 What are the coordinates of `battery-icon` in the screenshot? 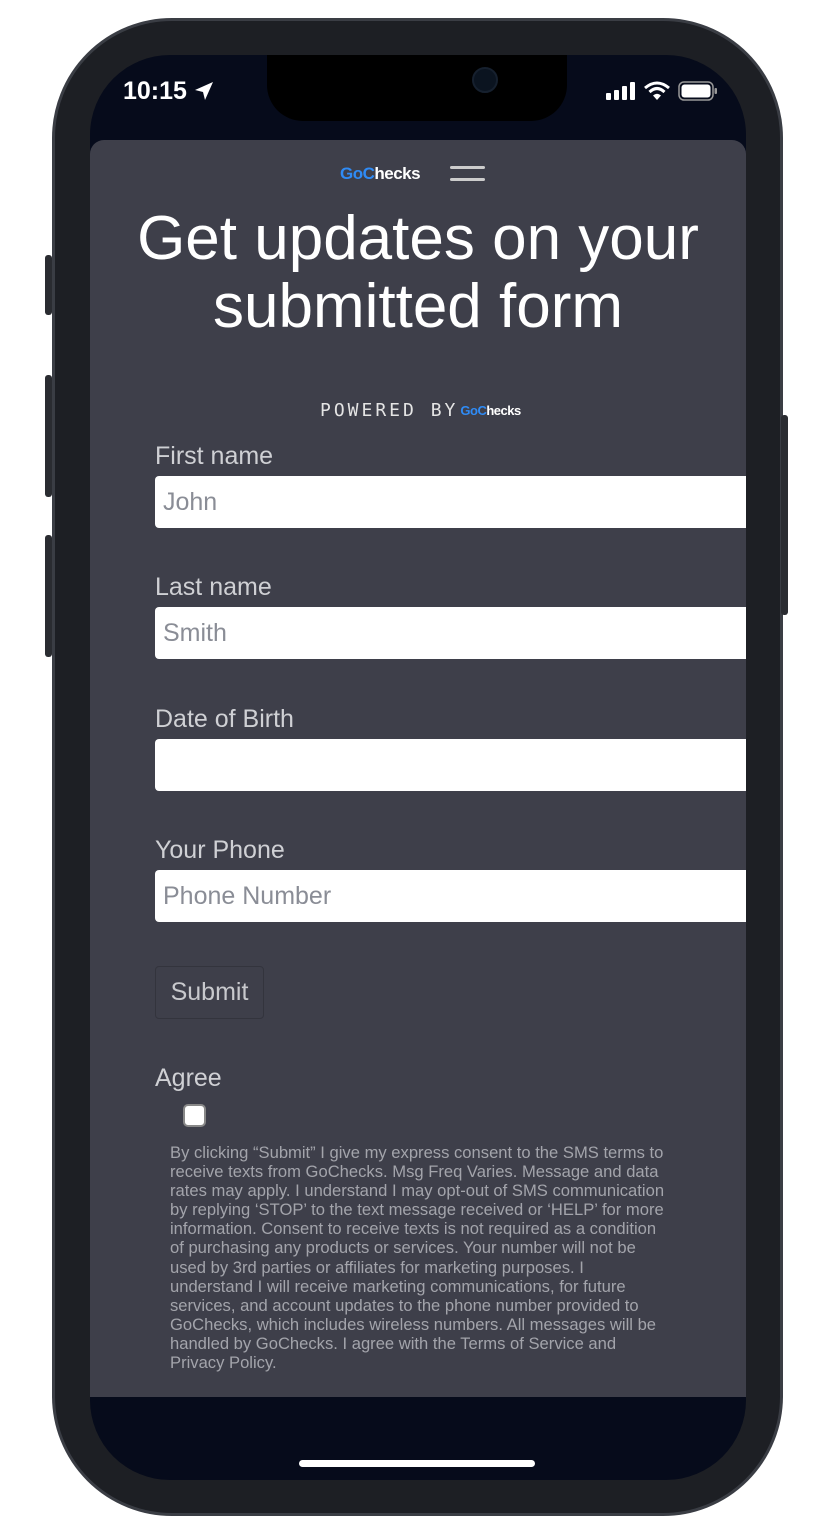 It's located at (697, 91).